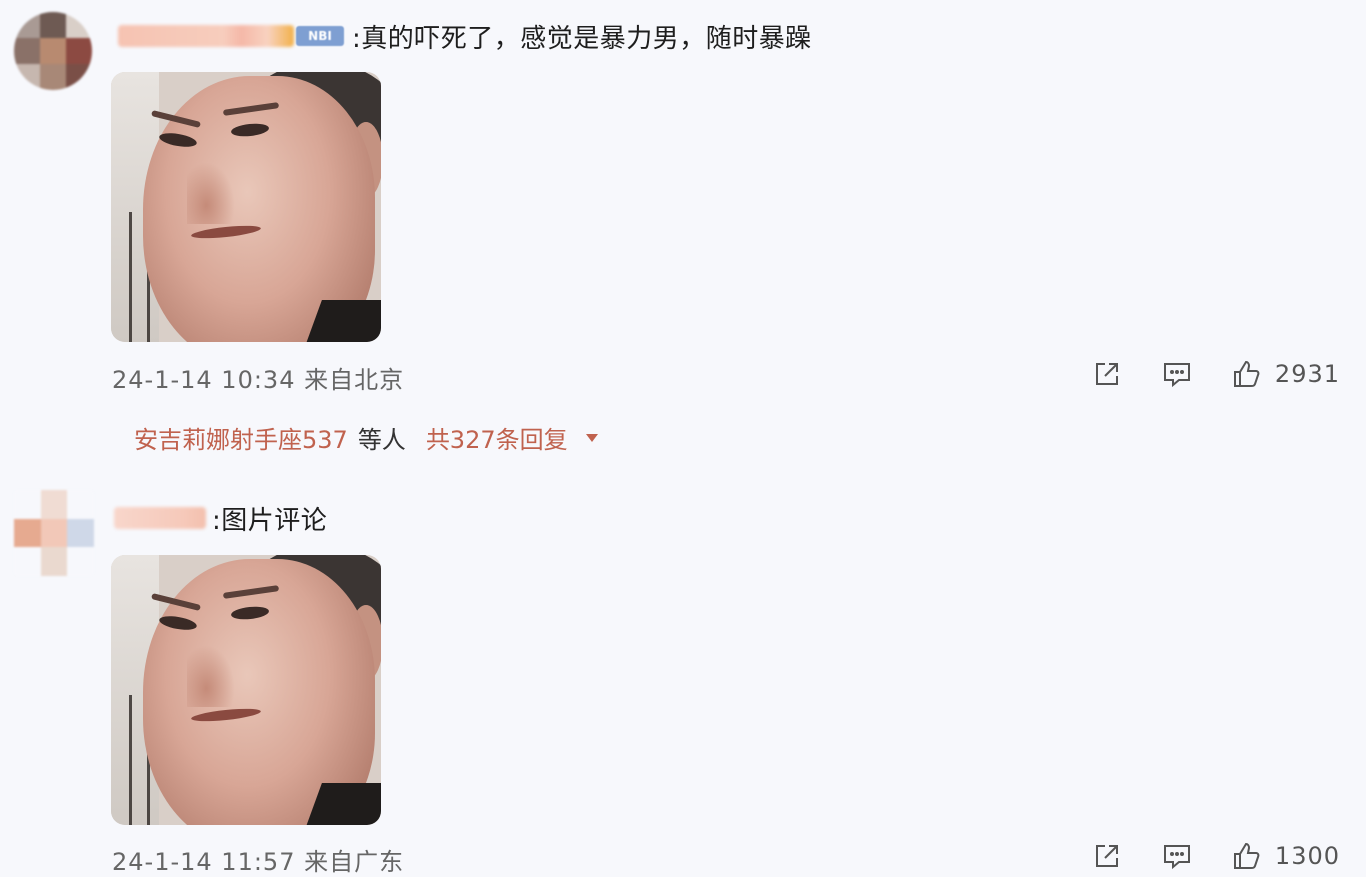  I want to click on comment-actions: 2931, so click(1213, 374).